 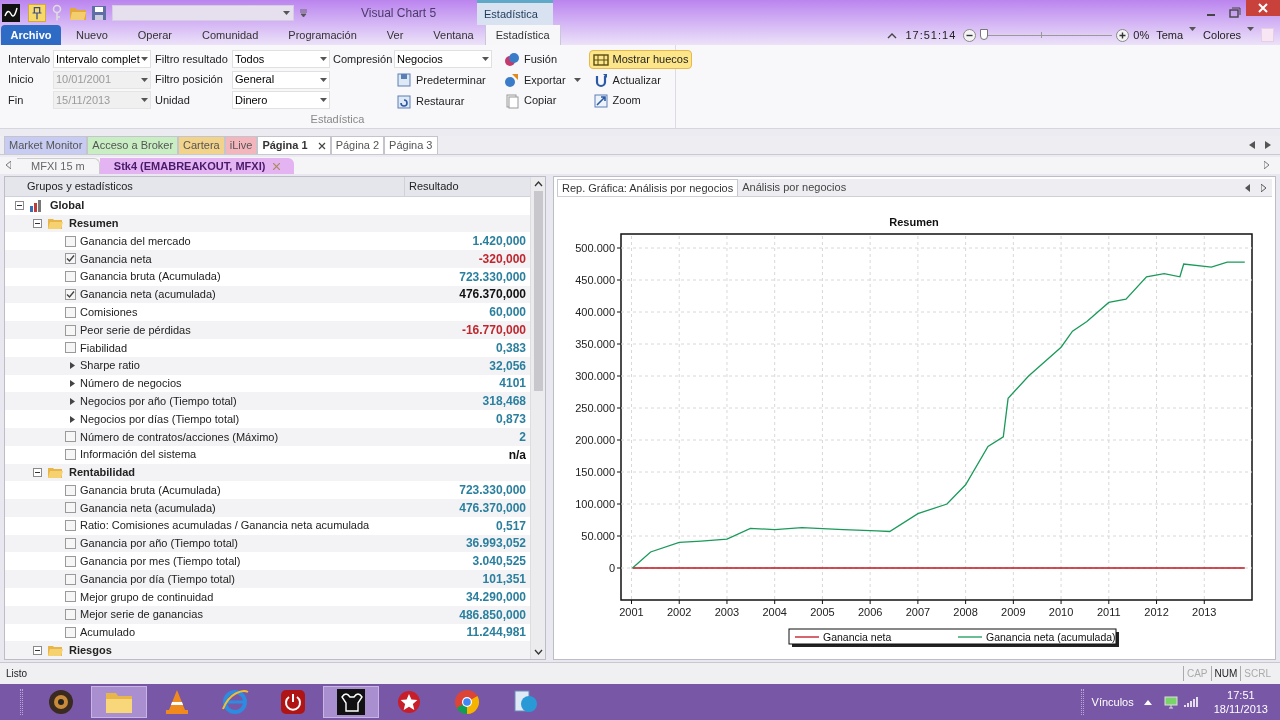 What do you see at coordinates (970, 35) in the screenshot?
I see `zoom-out-icon` at bounding box center [970, 35].